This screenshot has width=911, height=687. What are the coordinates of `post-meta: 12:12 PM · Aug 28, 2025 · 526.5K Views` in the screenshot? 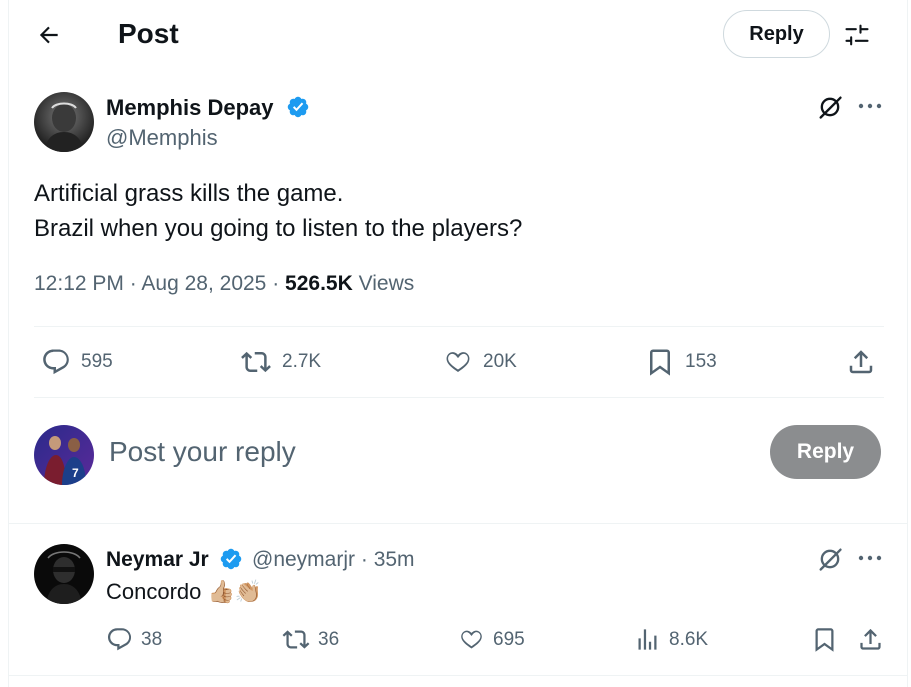 It's located at (224, 284).